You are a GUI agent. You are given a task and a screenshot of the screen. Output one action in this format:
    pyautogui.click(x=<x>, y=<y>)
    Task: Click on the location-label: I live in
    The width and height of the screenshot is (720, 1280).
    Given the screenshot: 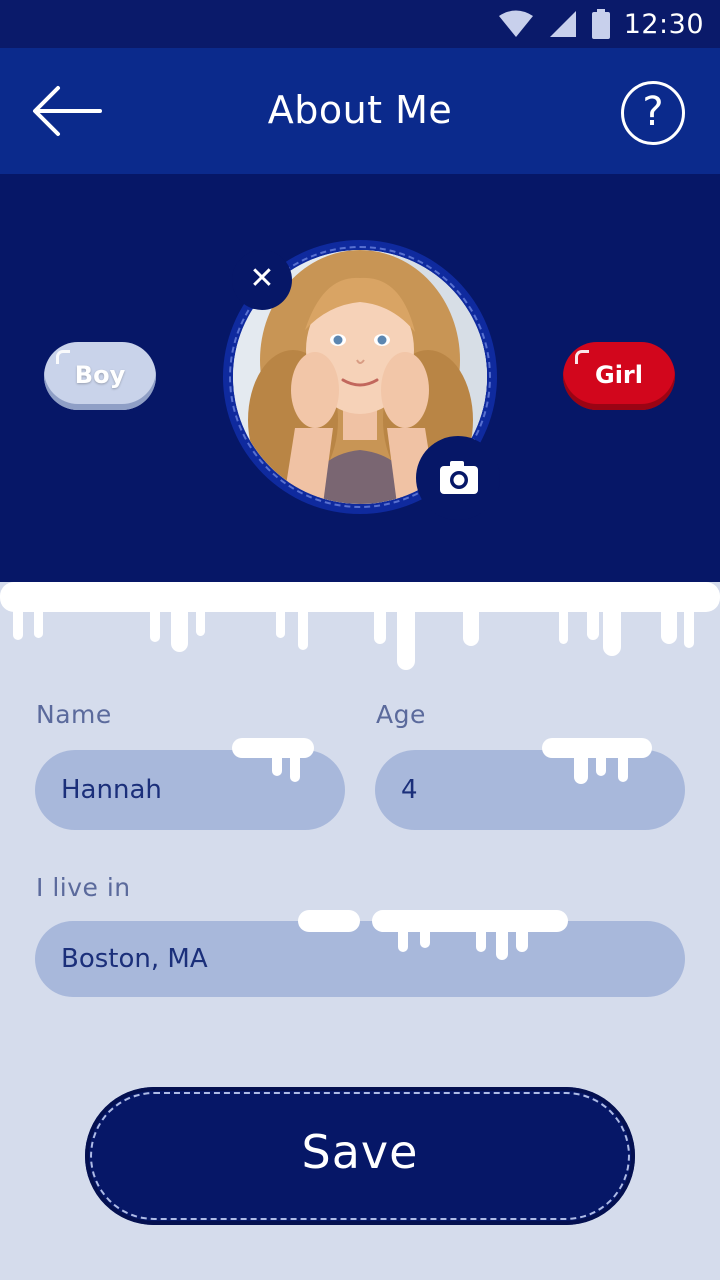 What is the action you would take?
    pyautogui.click(x=83, y=887)
    